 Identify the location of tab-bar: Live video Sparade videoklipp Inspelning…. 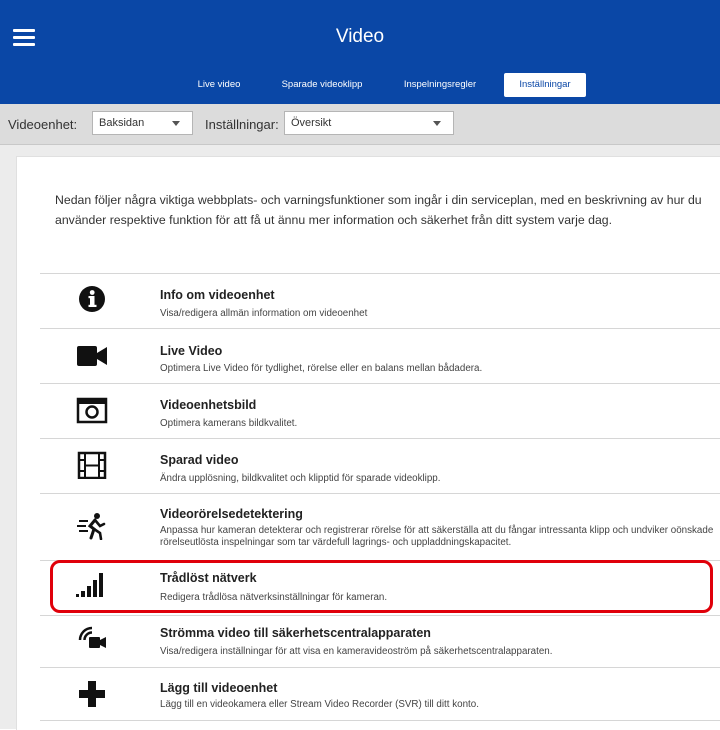
(360, 85).